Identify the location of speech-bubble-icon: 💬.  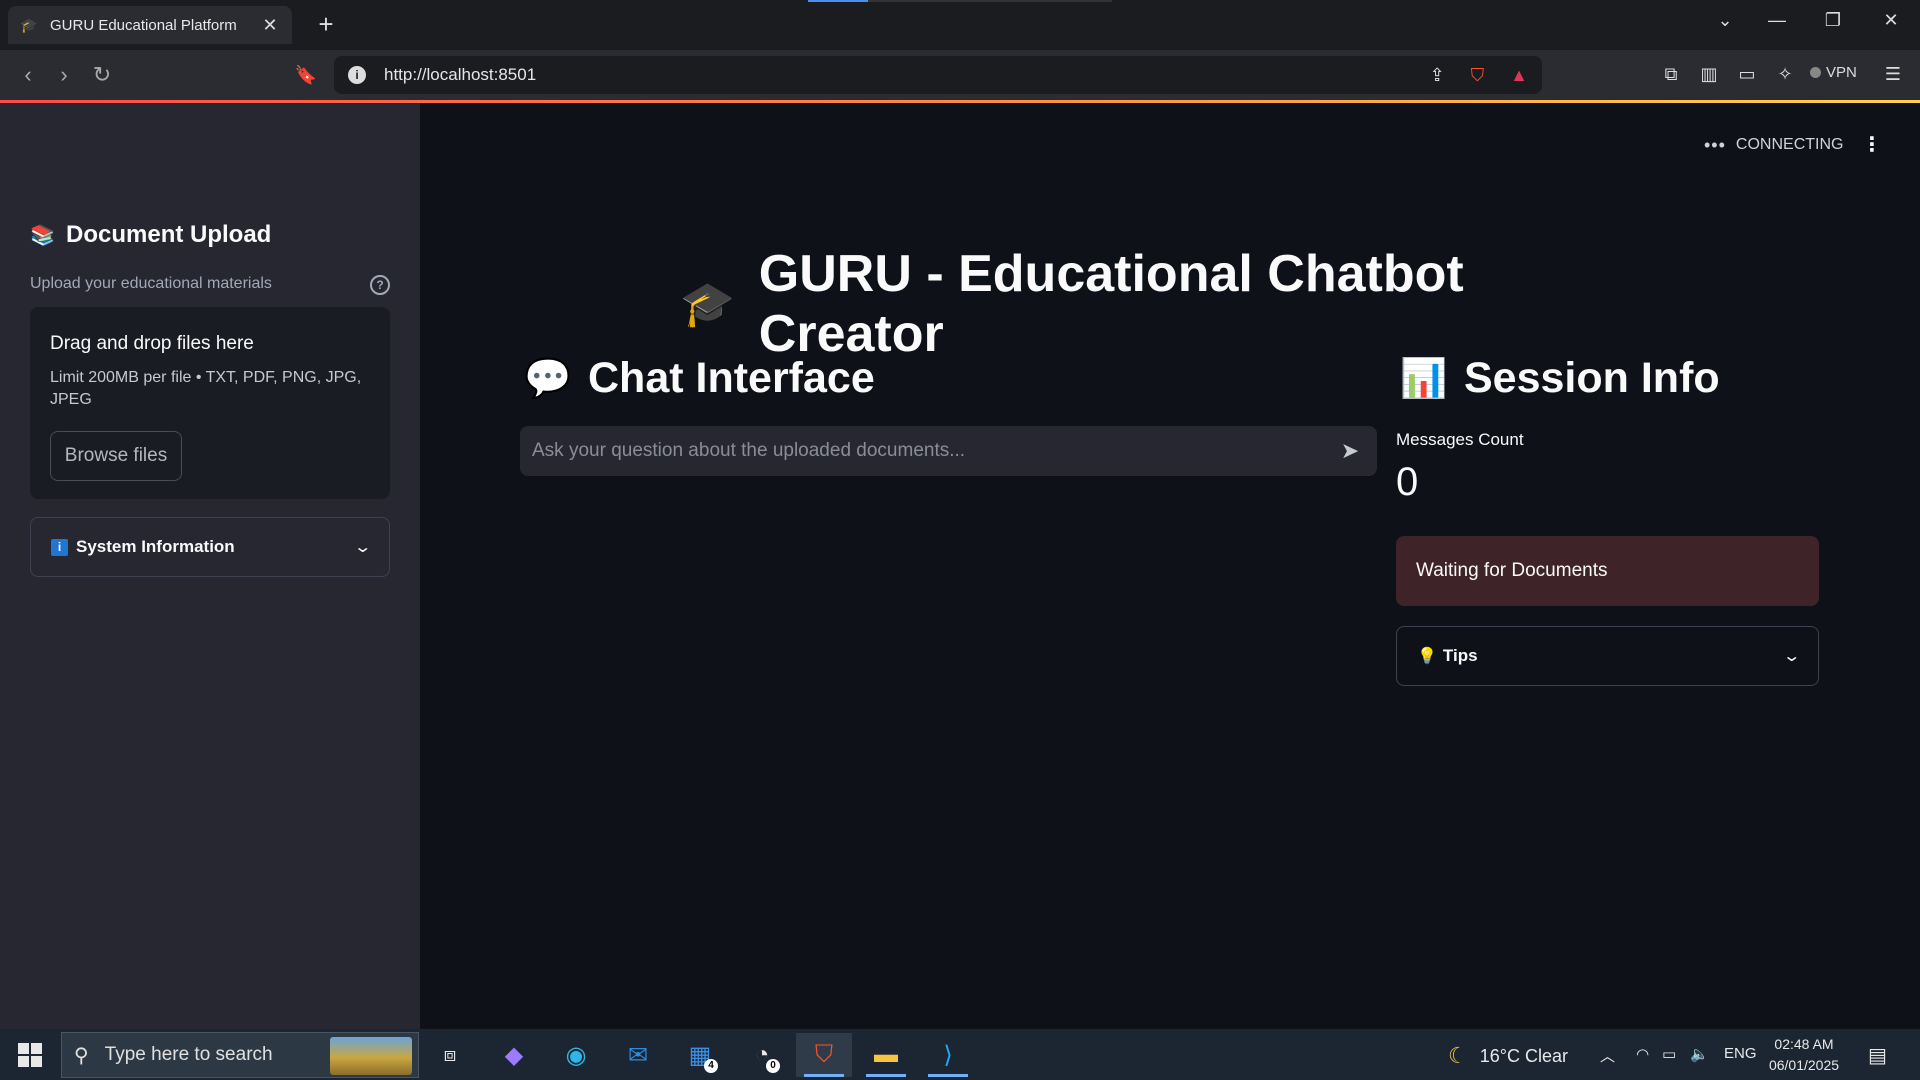
(548, 378).